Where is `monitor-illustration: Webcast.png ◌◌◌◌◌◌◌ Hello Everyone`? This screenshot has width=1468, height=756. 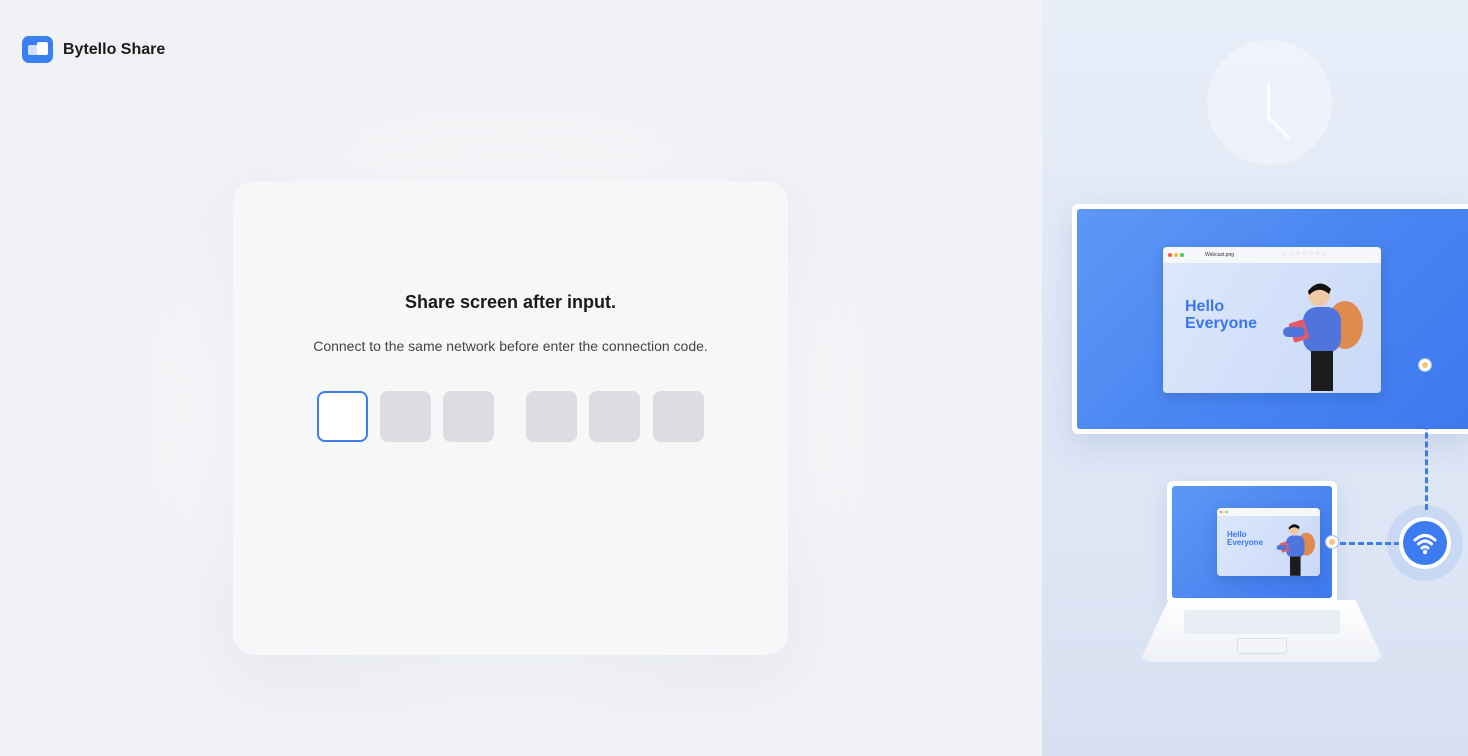 monitor-illustration: Webcast.png ◌◌◌◌◌◌◌ Hello Everyone is located at coordinates (1270, 319).